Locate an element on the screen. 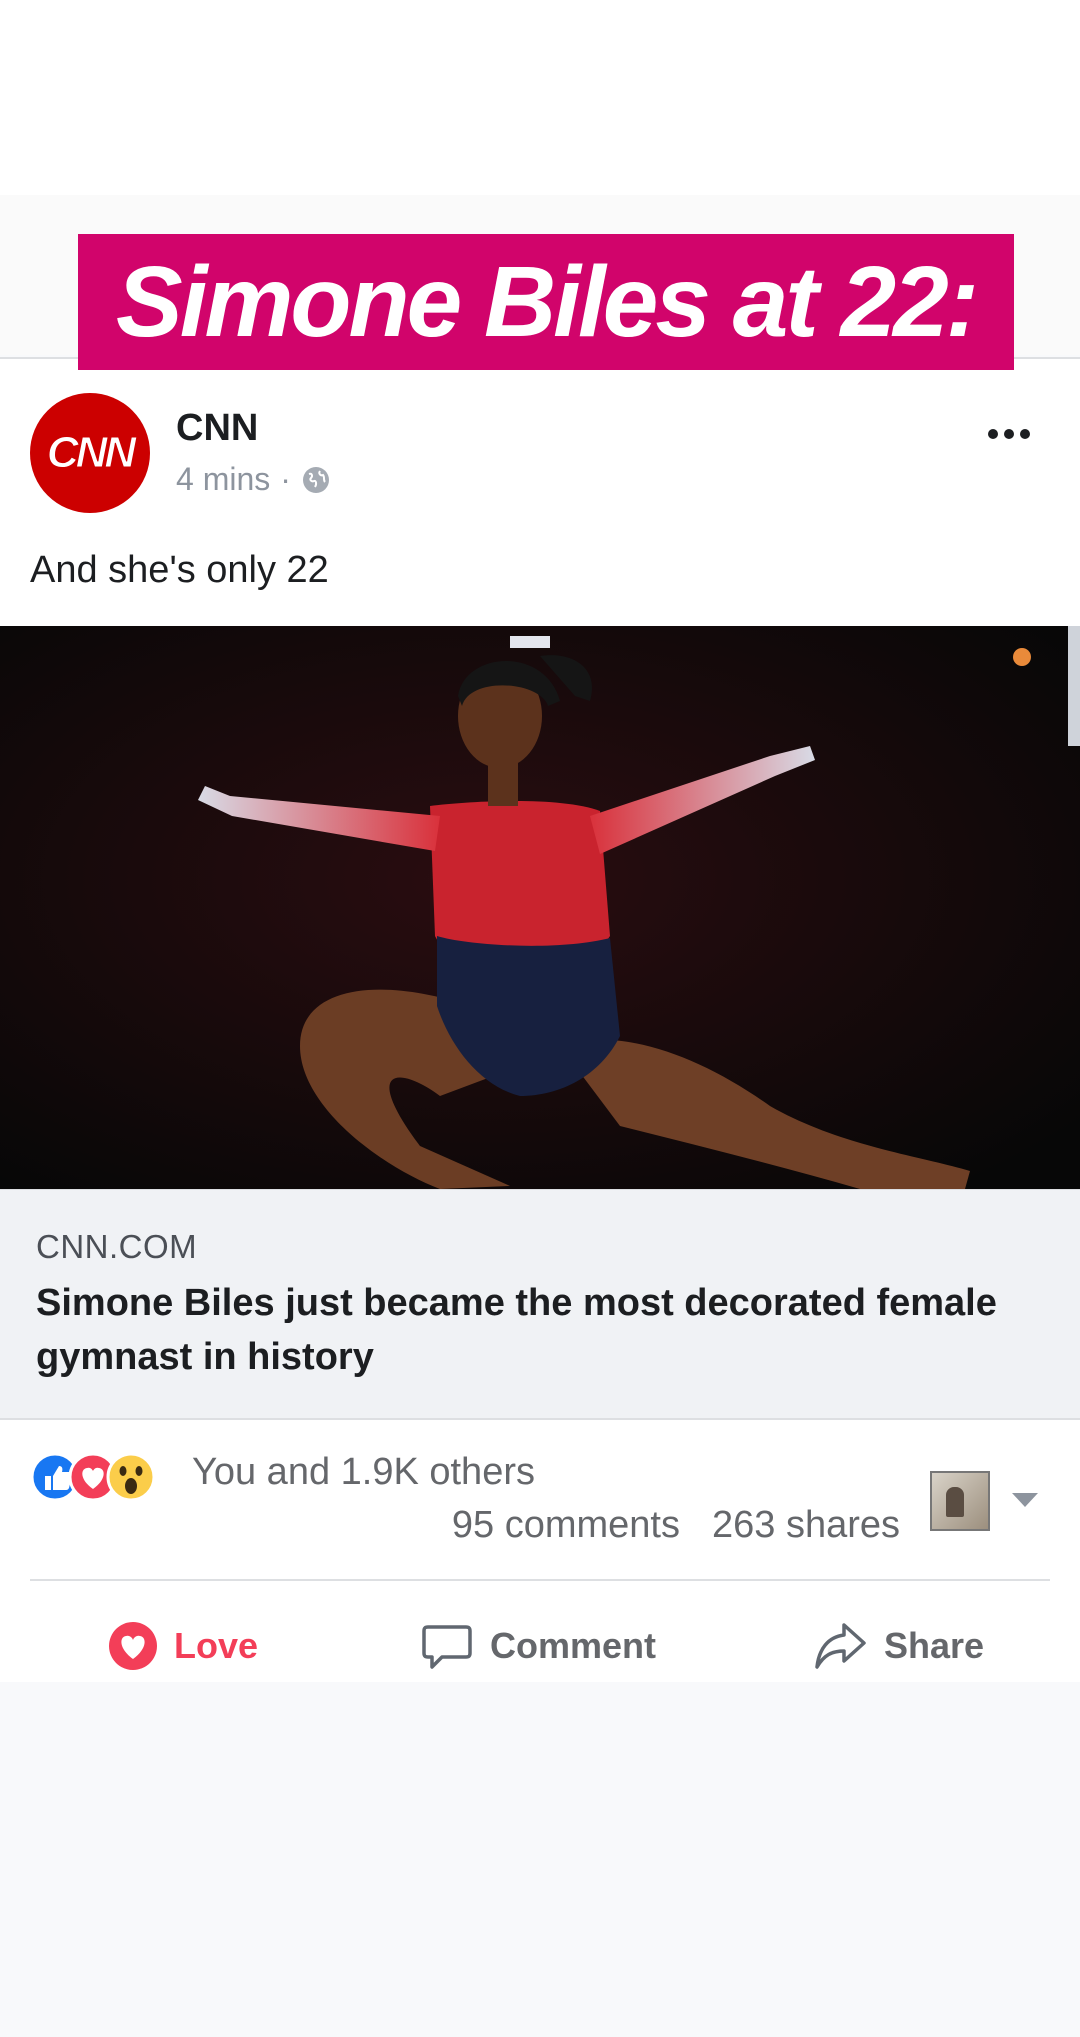 This screenshot has height=2037, width=1080. share-label: Share is located at coordinates (934, 1645).